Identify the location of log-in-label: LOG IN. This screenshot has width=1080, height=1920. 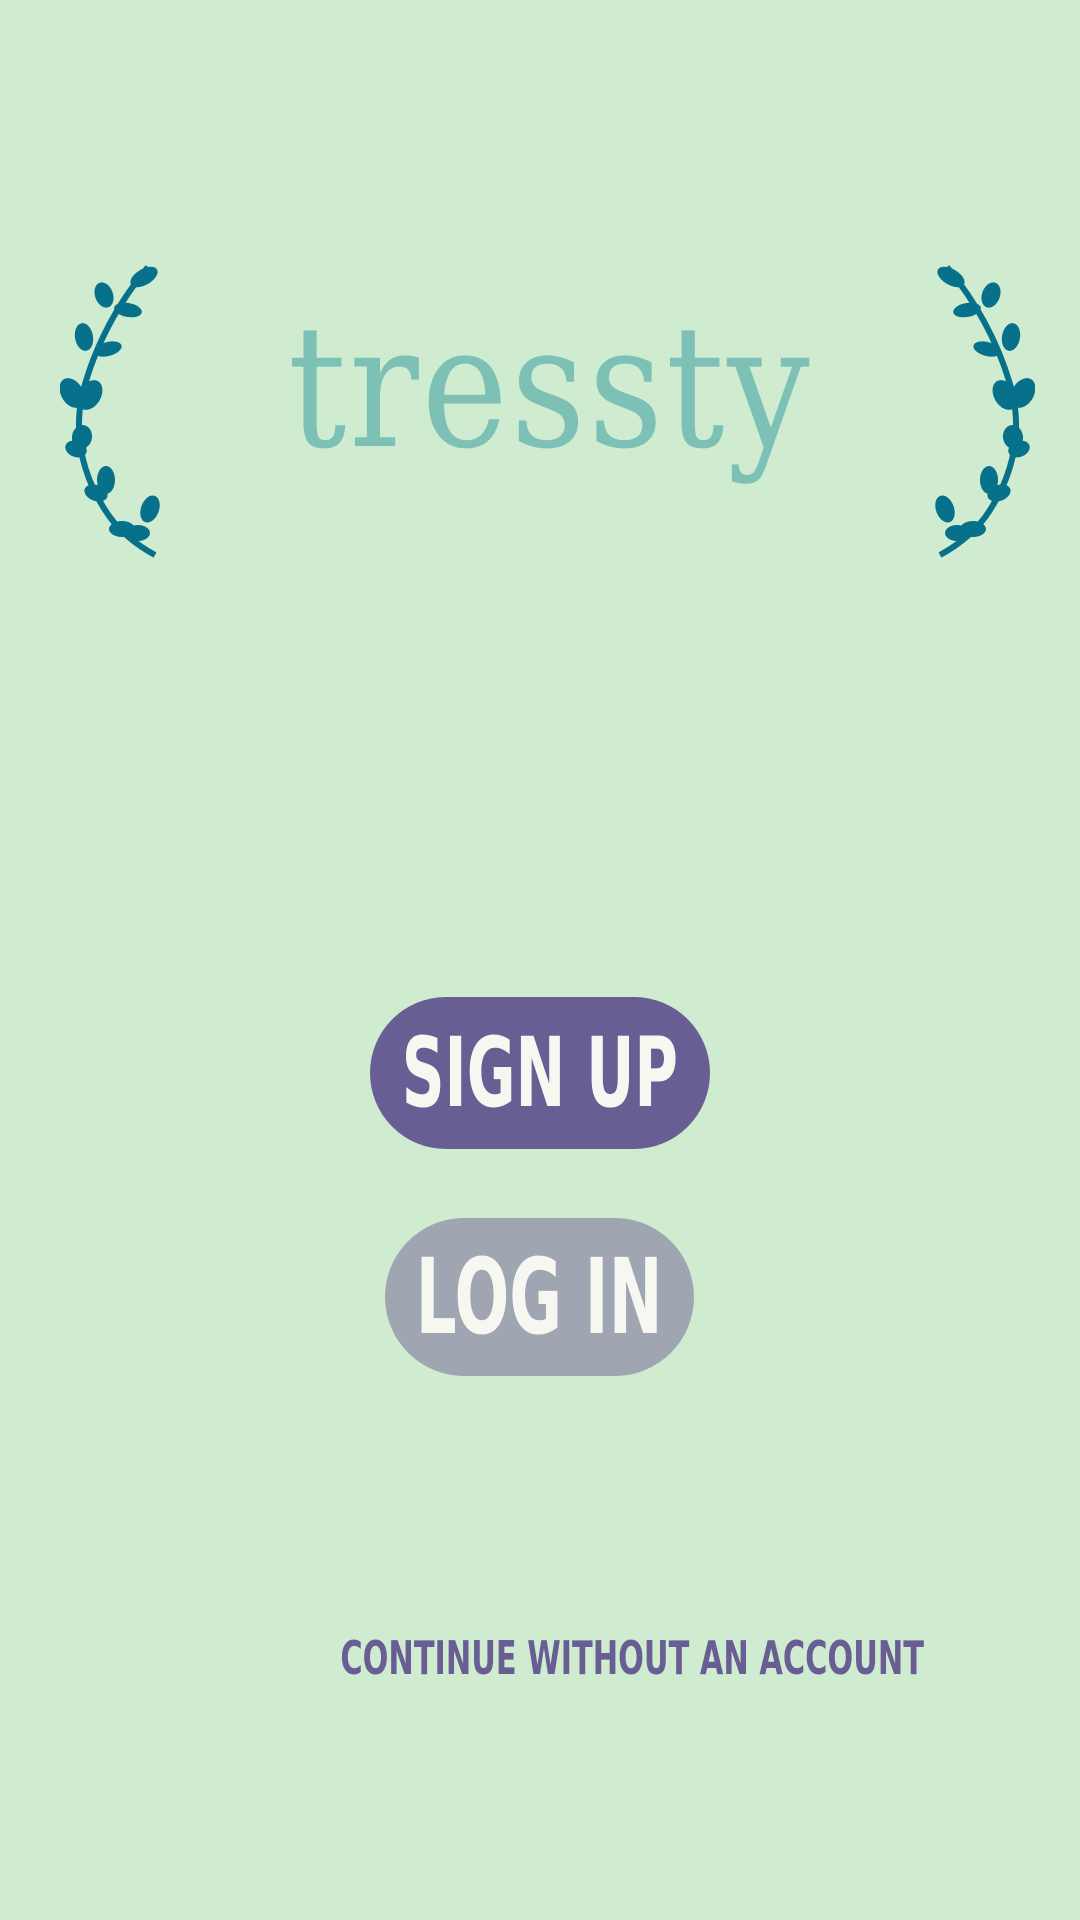
(539, 1297).